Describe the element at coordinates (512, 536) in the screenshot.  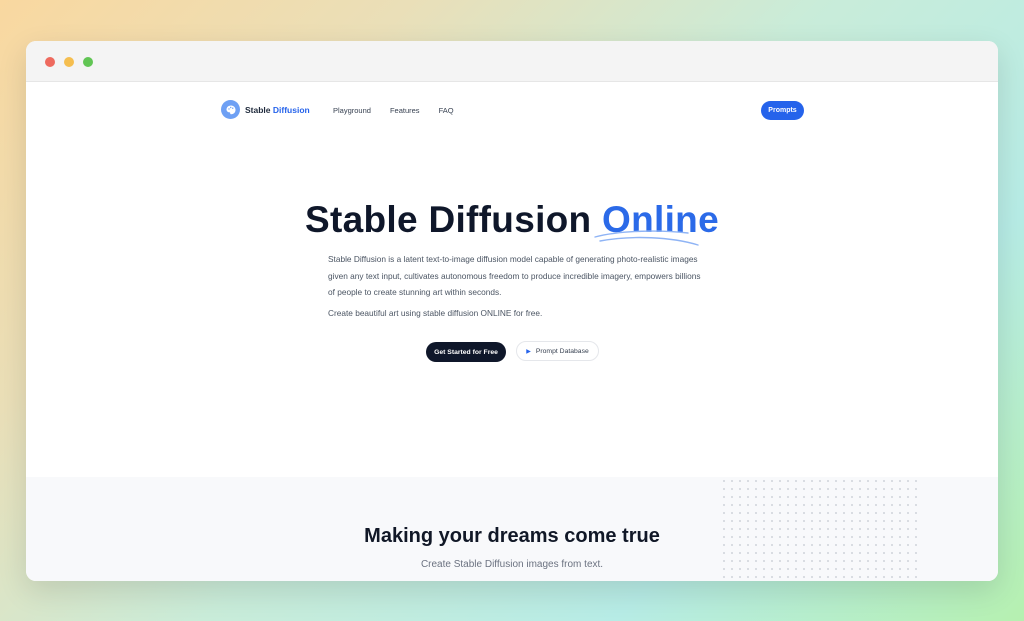
I see `section-title: Making your dreams come true` at that location.